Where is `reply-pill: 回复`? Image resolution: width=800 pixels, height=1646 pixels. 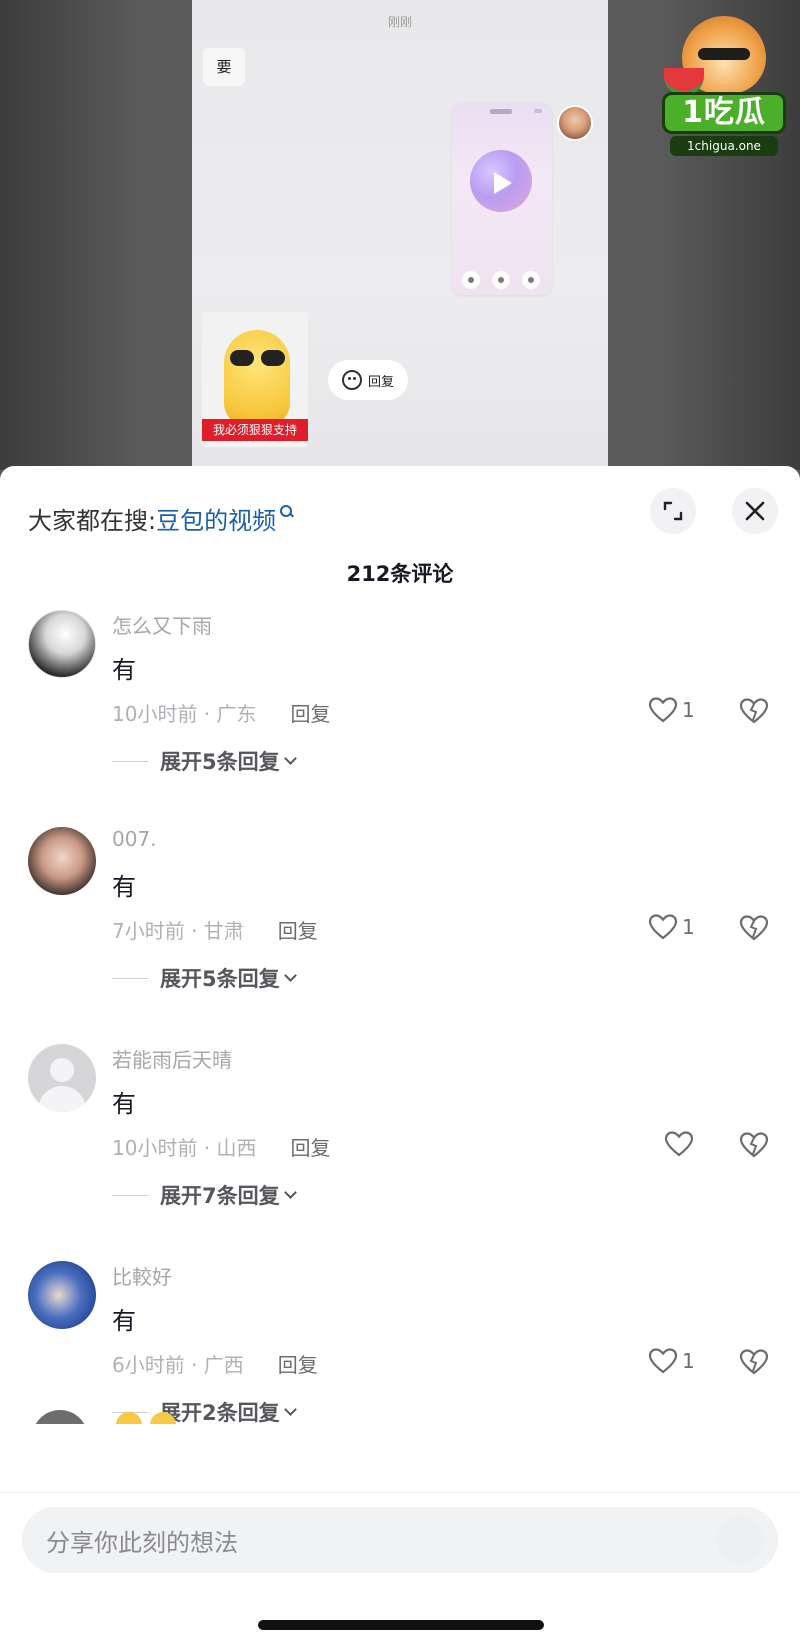 reply-pill: 回复 is located at coordinates (368, 380).